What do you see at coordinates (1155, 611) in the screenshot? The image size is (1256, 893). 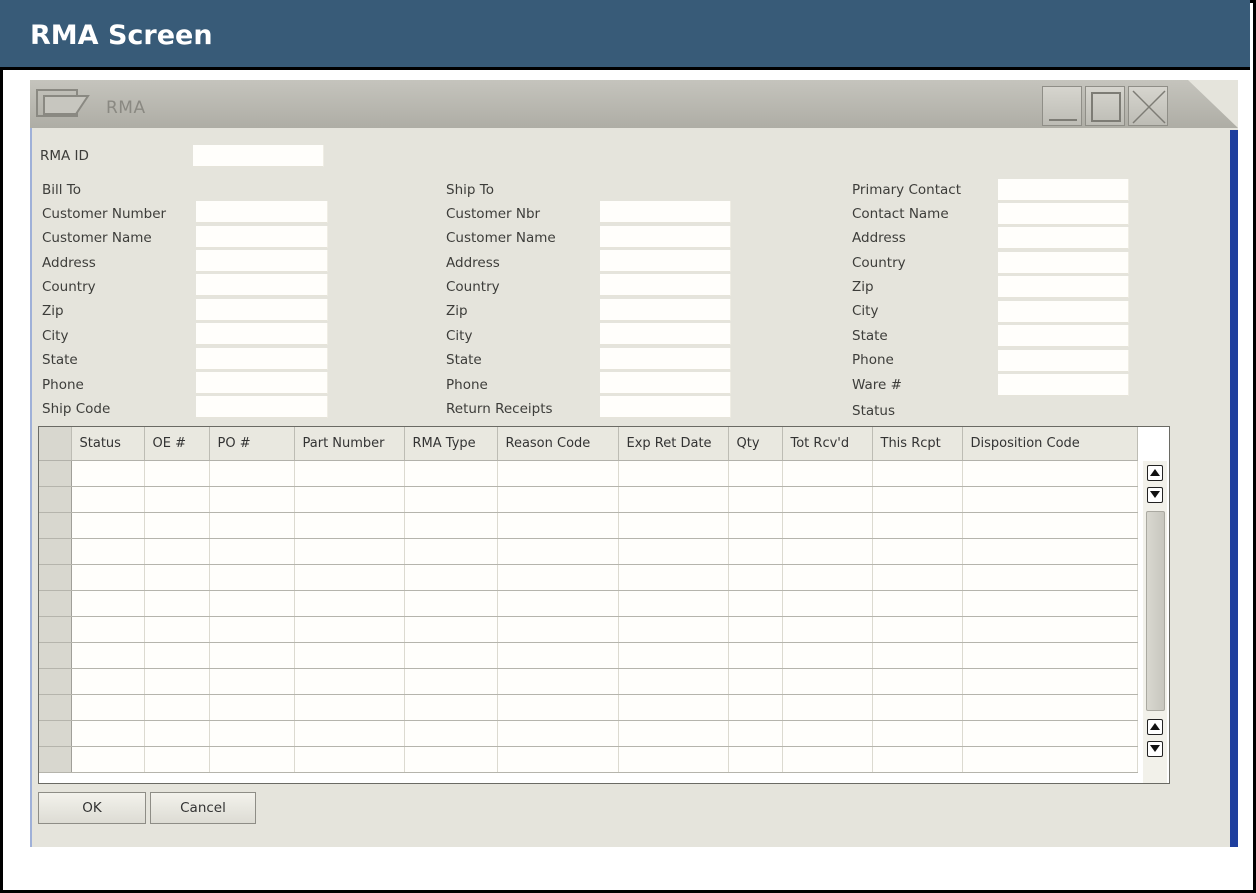 I see `scroll-thumb` at bounding box center [1155, 611].